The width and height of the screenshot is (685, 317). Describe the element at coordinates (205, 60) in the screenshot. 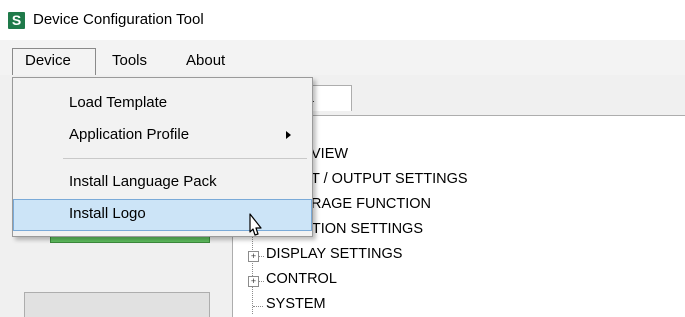

I see `menu-about: About` at that location.